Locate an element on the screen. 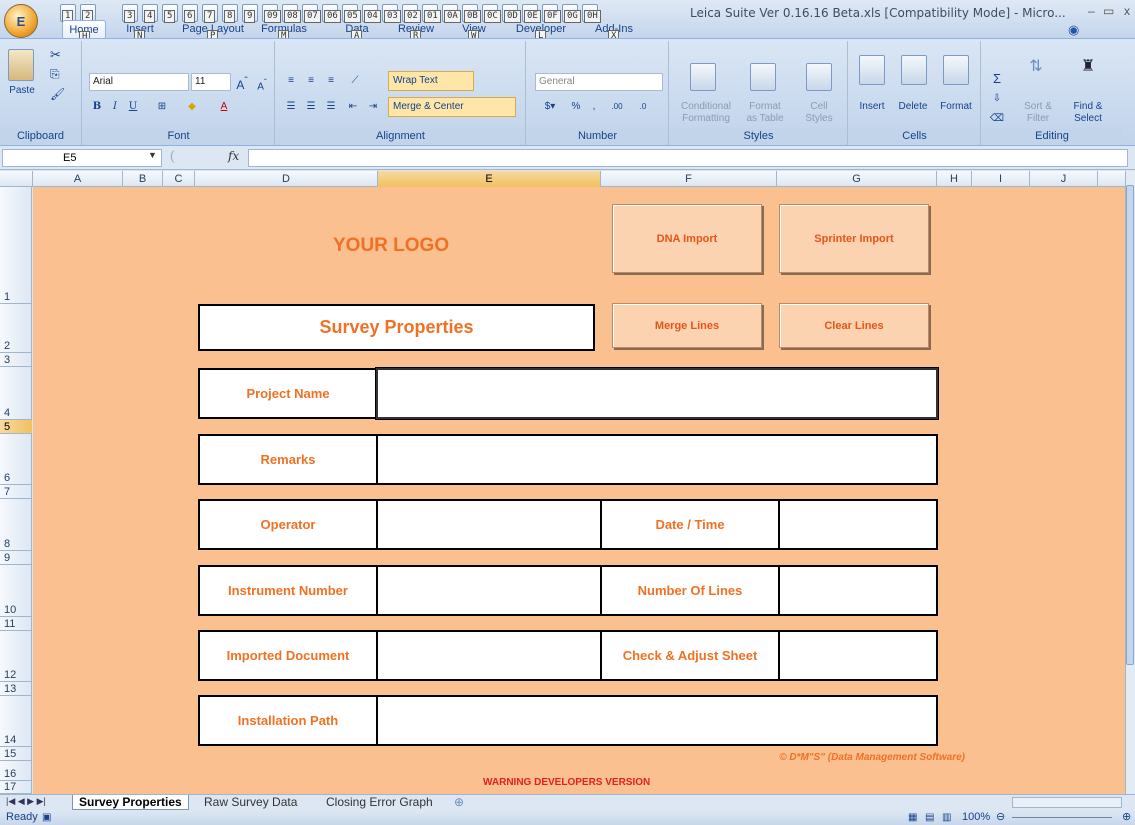  office-button: E is located at coordinates (21, 21).